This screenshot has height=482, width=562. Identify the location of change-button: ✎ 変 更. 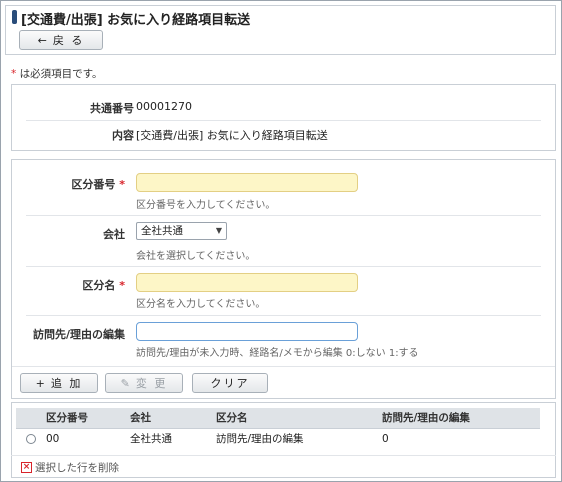
(144, 383).